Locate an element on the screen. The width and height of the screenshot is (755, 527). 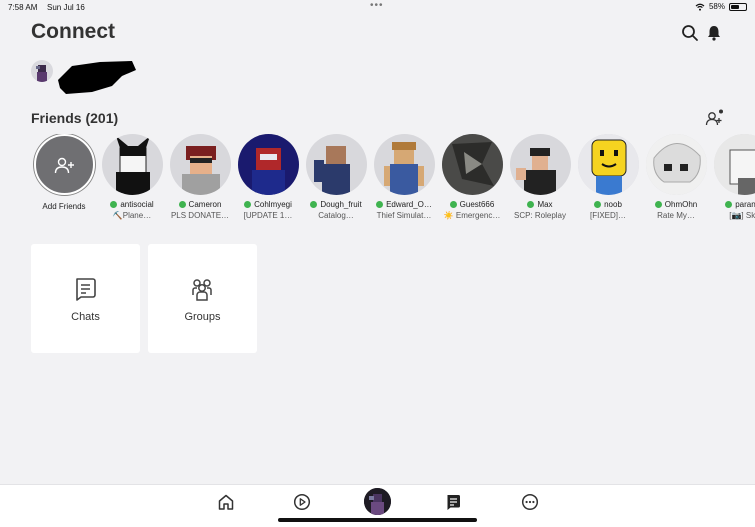
friend-name: Cameron is located at coordinates (200, 204).